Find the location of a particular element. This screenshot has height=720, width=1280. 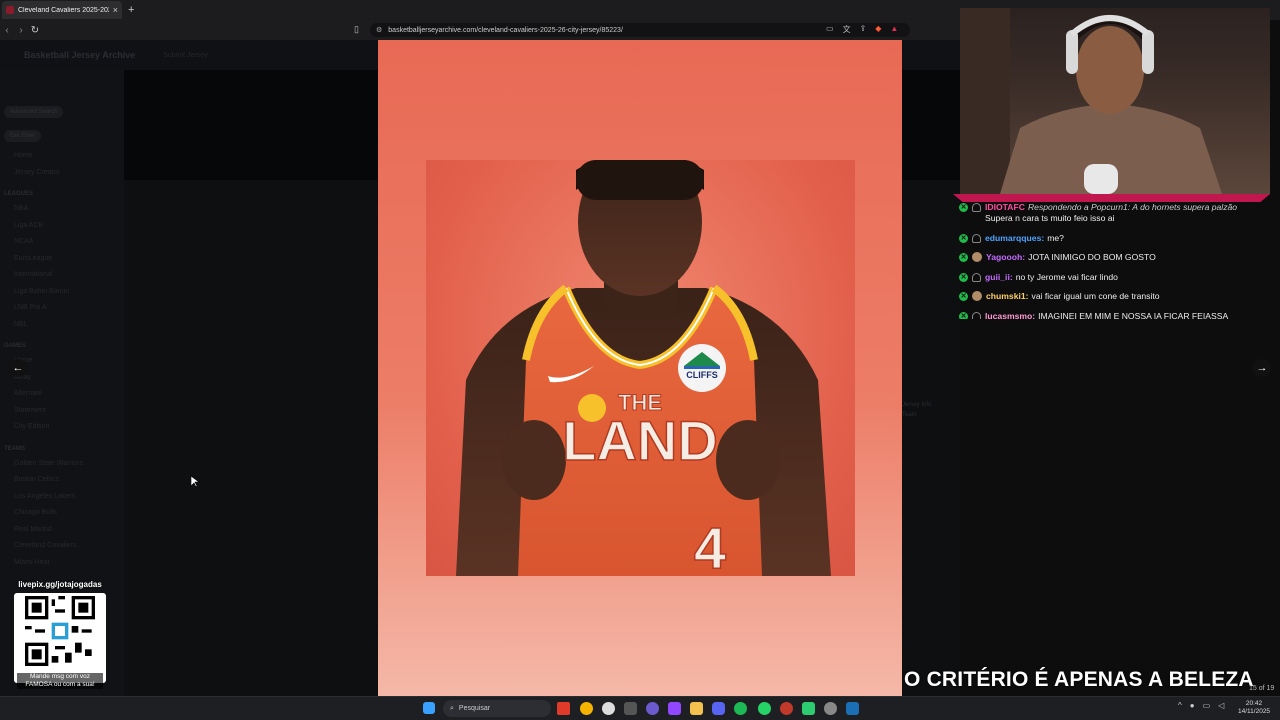

site-title: Basketball Jersey Archive is located at coordinates (79, 55).